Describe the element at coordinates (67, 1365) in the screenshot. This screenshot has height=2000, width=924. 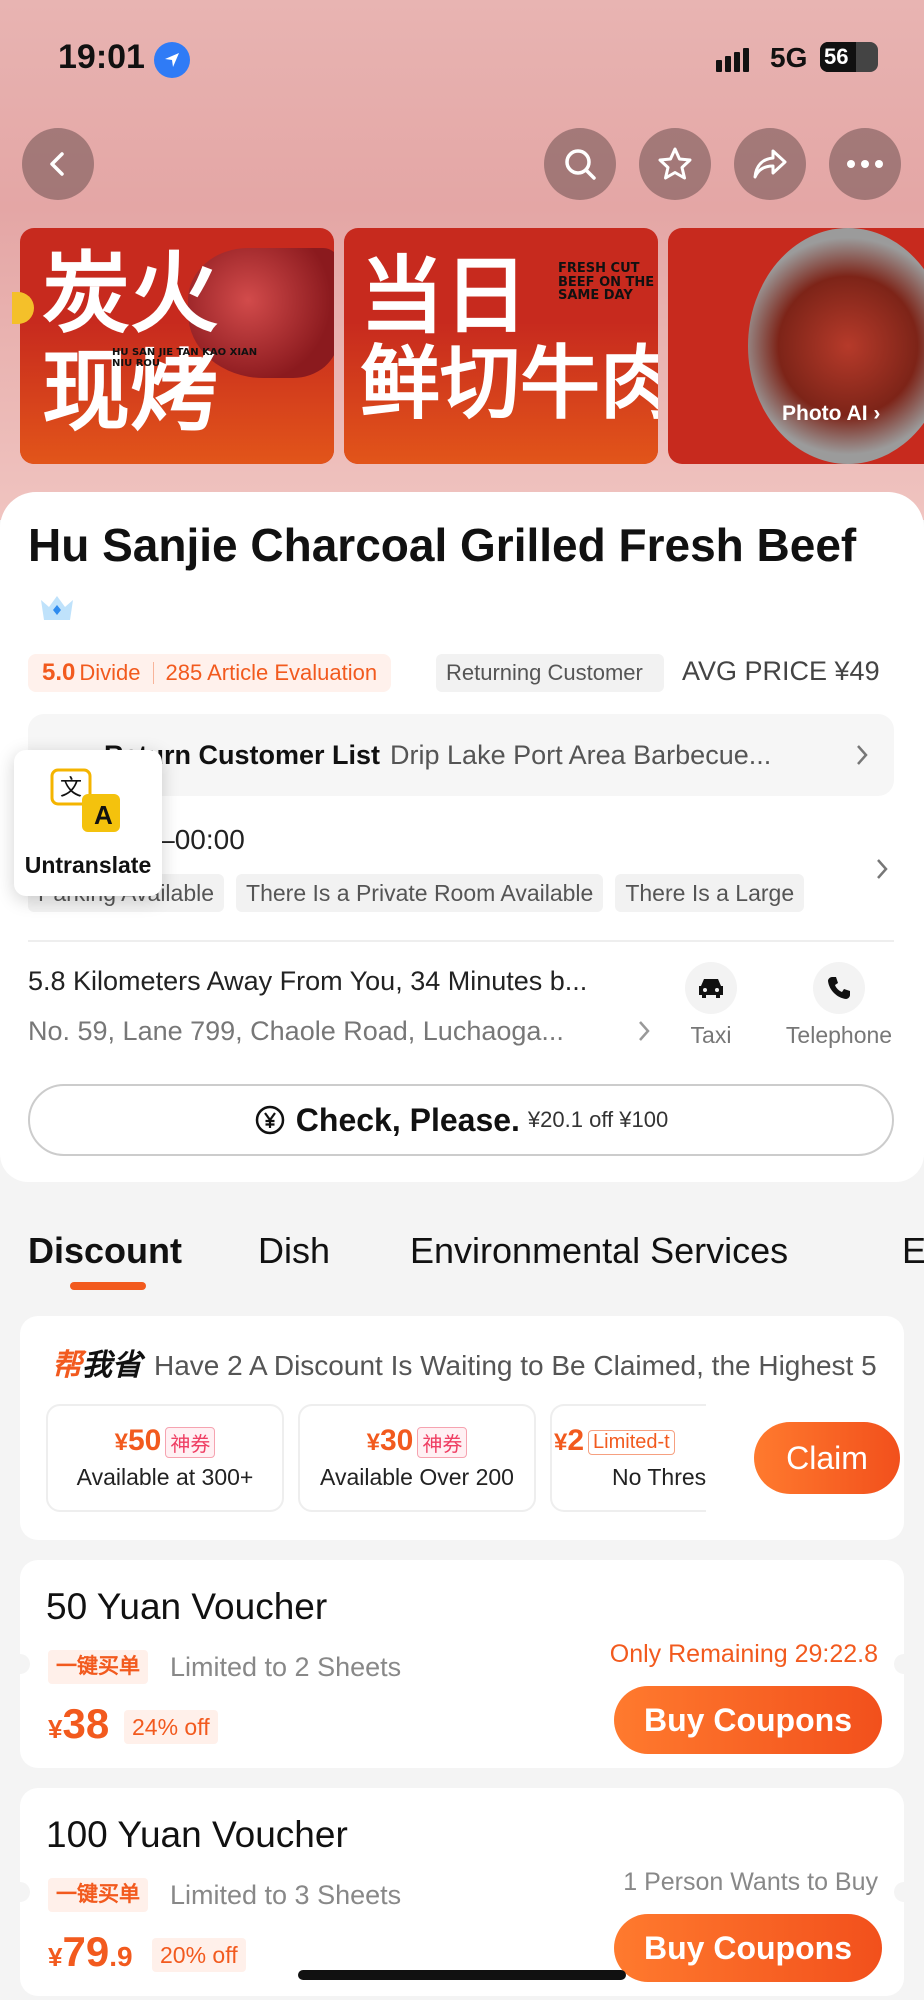
I see `logo-part-a: 帮` at that location.